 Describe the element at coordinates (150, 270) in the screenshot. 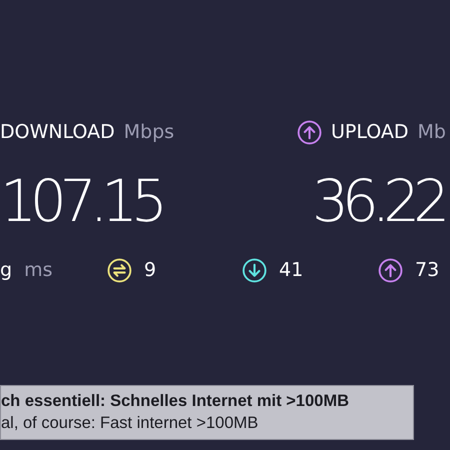

I see `stat-value: 9` at that location.